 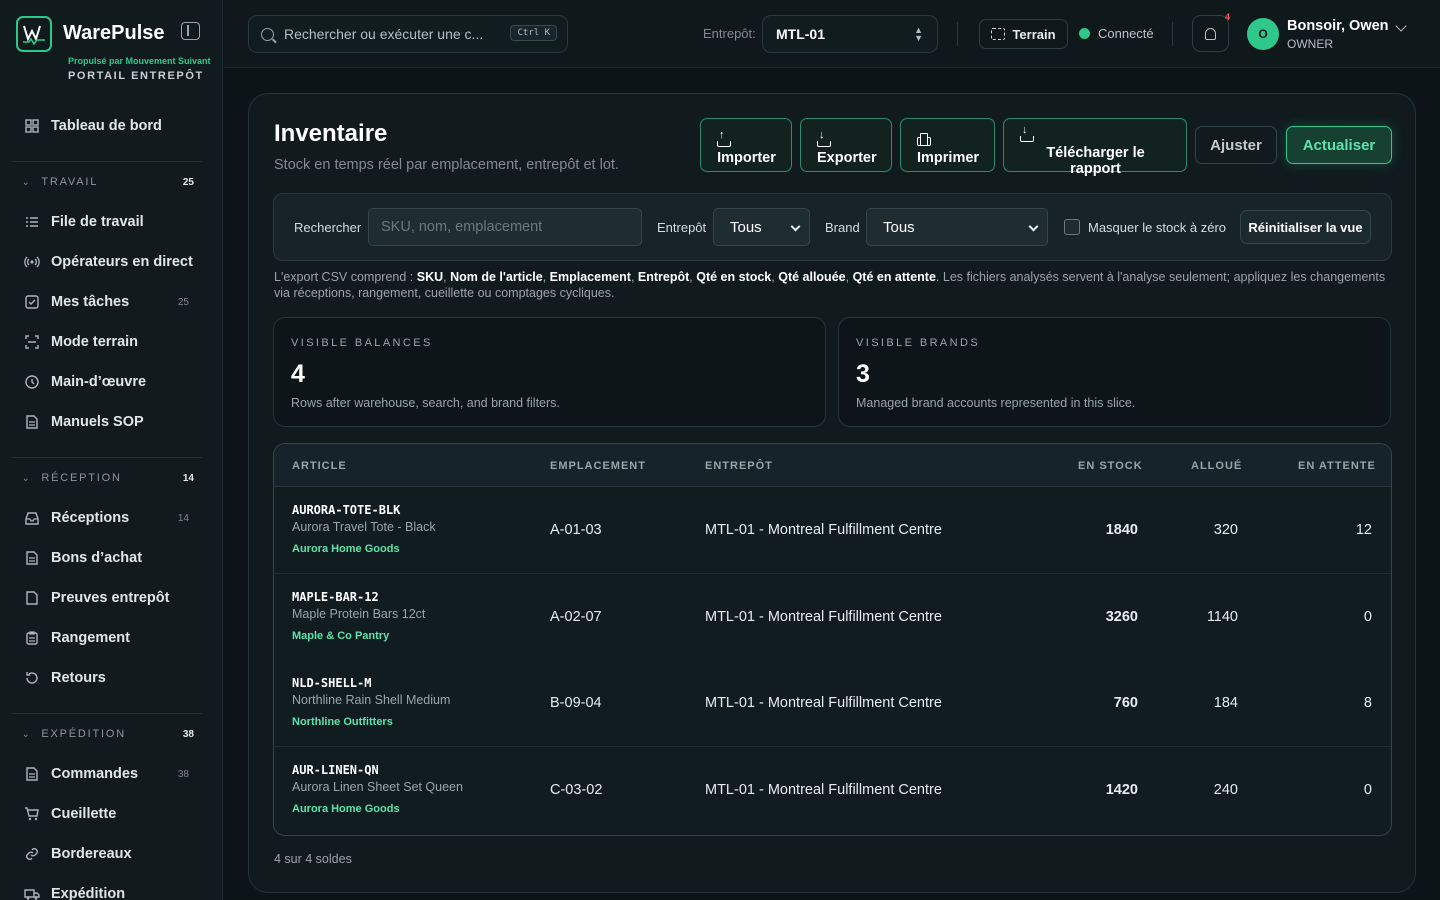 What do you see at coordinates (364, 527) in the screenshot?
I see `row-item-name: Aurora Travel Tote - Black` at bounding box center [364, 527].